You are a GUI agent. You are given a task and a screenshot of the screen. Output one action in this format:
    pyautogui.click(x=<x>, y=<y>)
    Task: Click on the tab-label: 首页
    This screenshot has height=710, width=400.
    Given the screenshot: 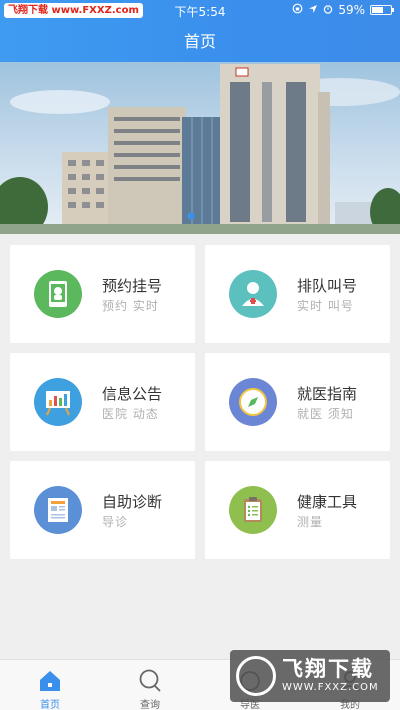 What is the action you would take?
    pyautogui.click(x=50, y=705)
    